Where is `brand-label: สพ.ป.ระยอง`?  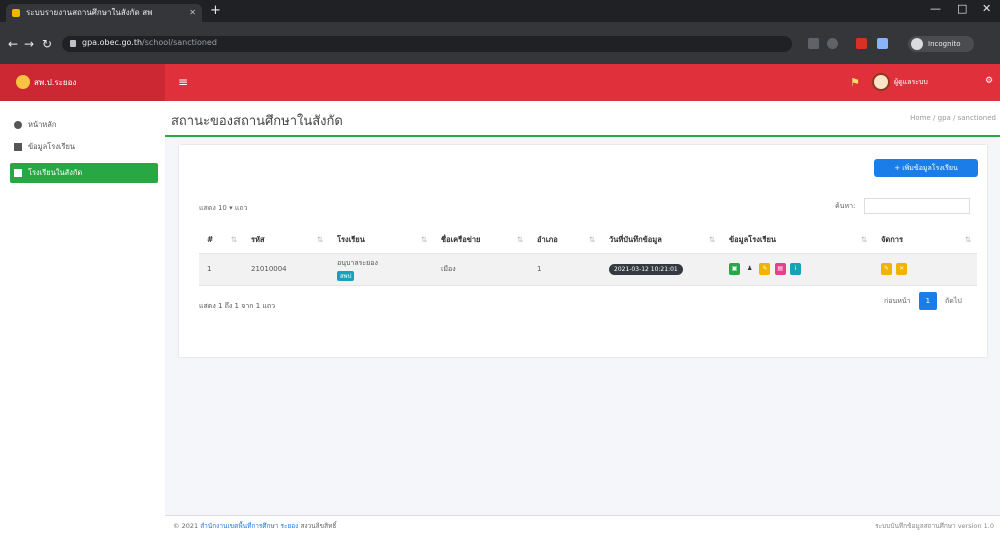 brand-label: สพ.ป.ระยอง is located at coordinates (55, 82).